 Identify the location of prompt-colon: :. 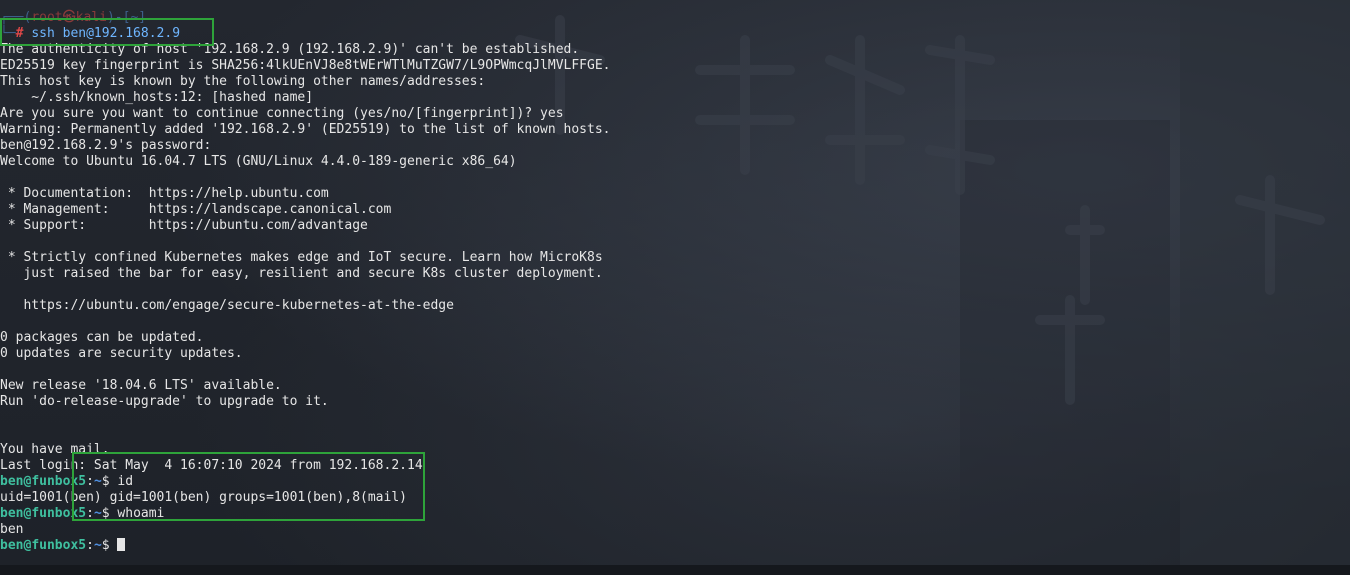
(90, 545).